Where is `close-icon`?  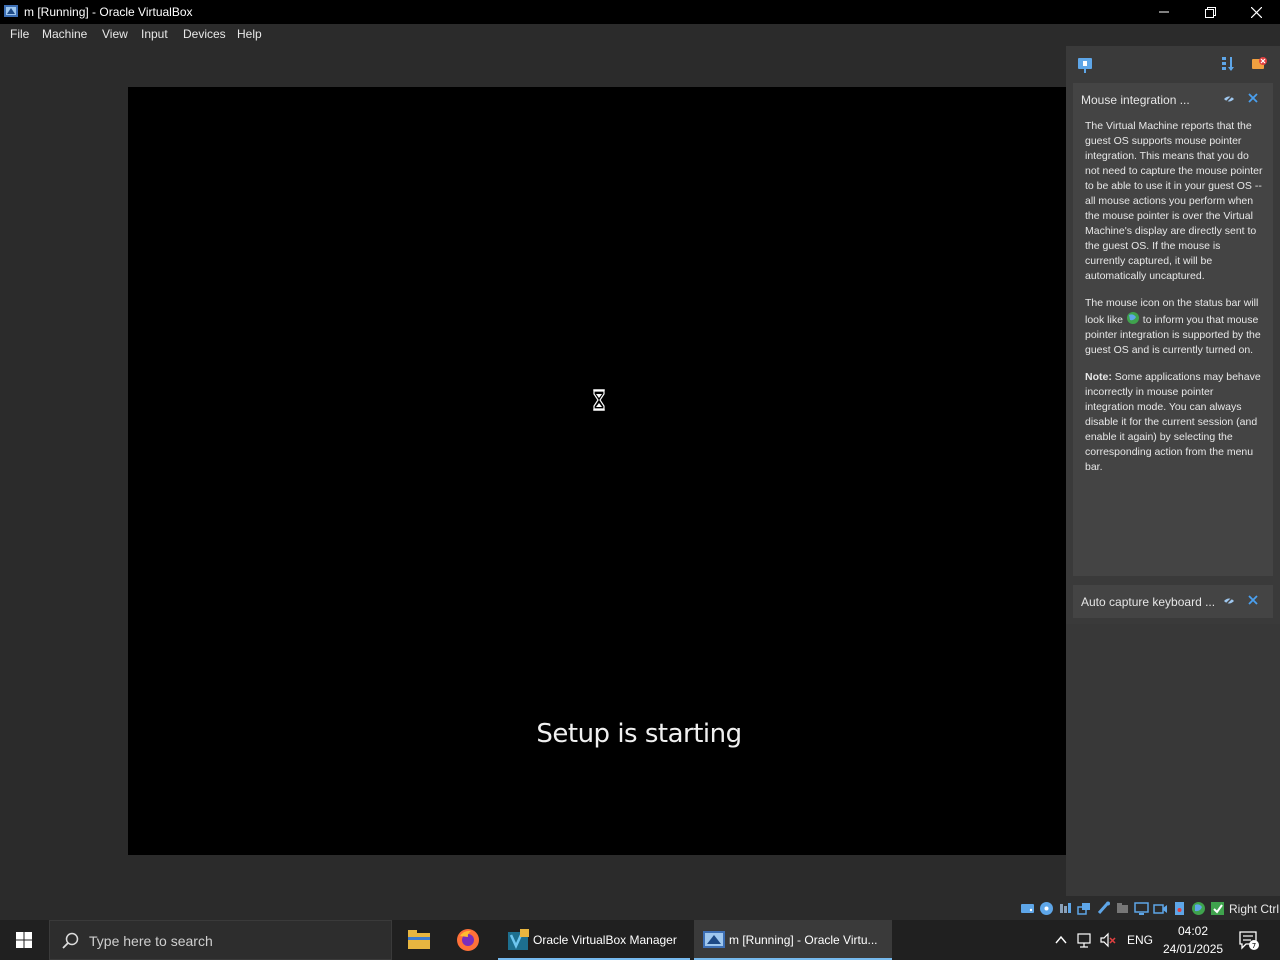
close-icon is located at coordinates (1256, 12).